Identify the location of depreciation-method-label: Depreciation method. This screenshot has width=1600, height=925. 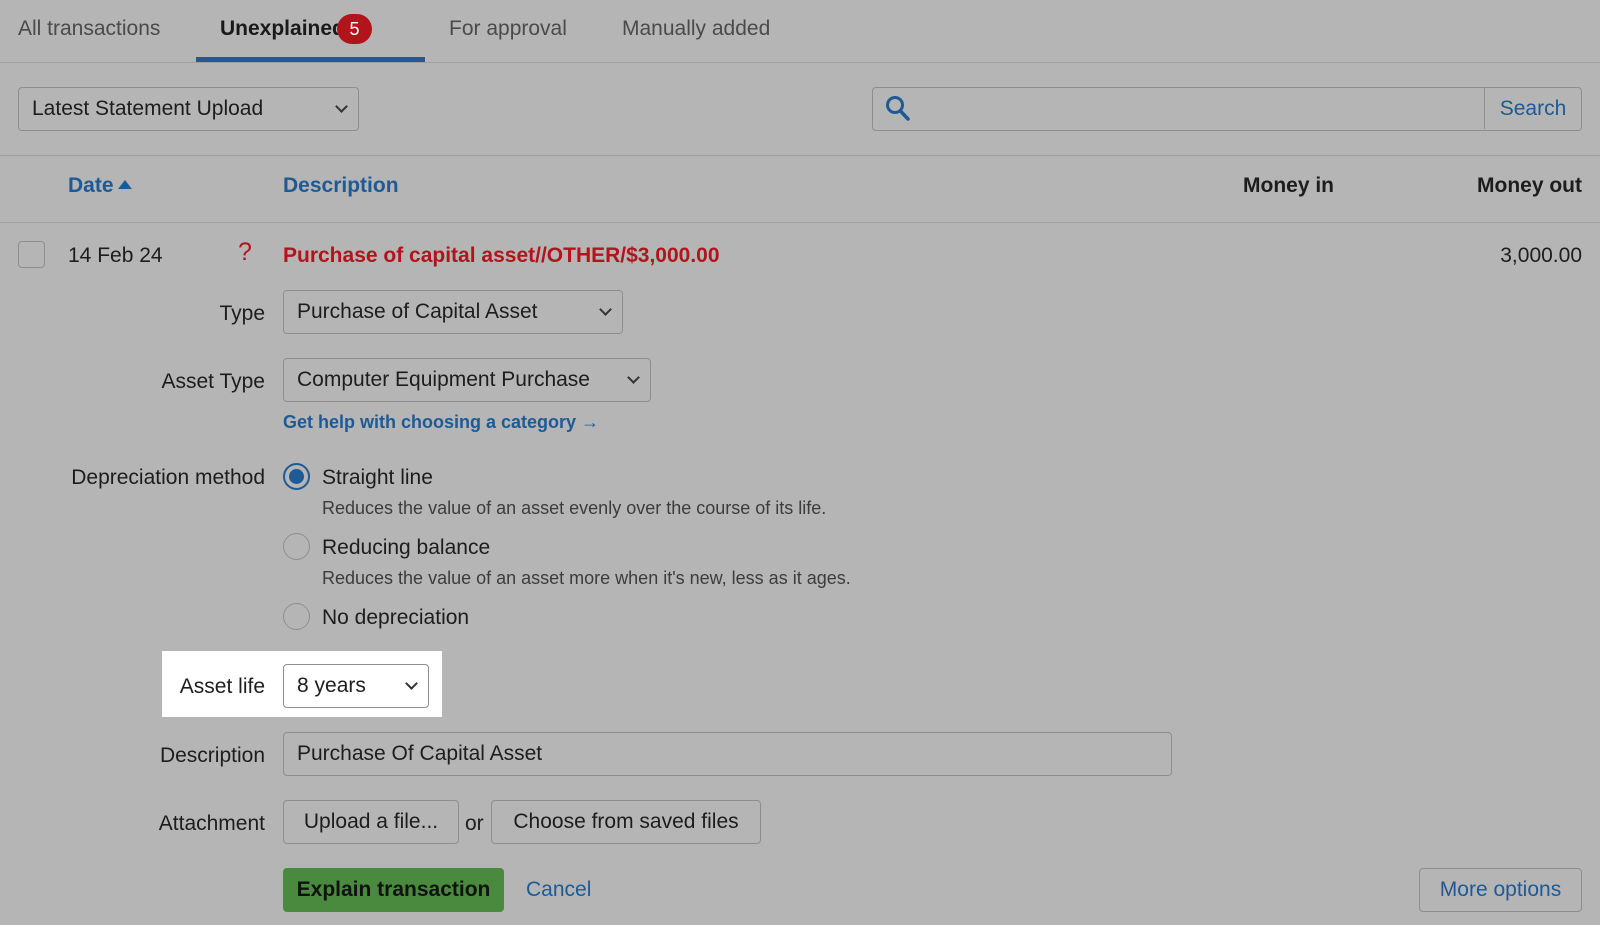
(168, 477).